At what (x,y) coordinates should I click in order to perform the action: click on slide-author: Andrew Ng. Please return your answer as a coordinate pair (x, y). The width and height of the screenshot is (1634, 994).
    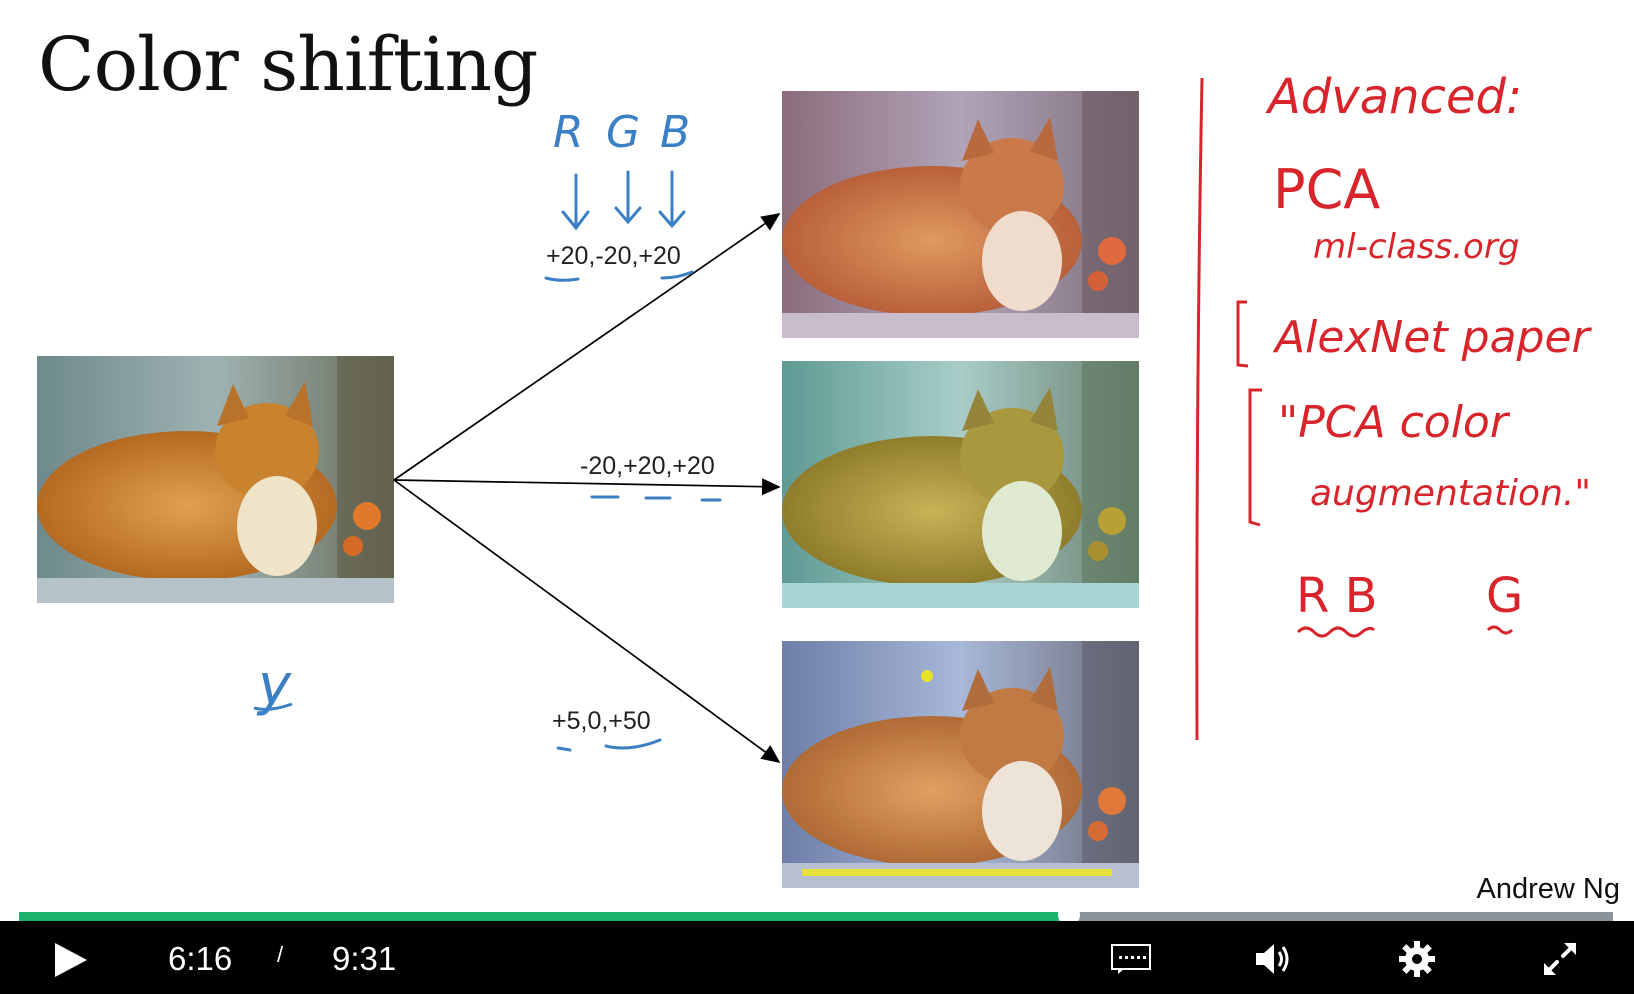
    Looking at the image, I should click on (1548, 889).